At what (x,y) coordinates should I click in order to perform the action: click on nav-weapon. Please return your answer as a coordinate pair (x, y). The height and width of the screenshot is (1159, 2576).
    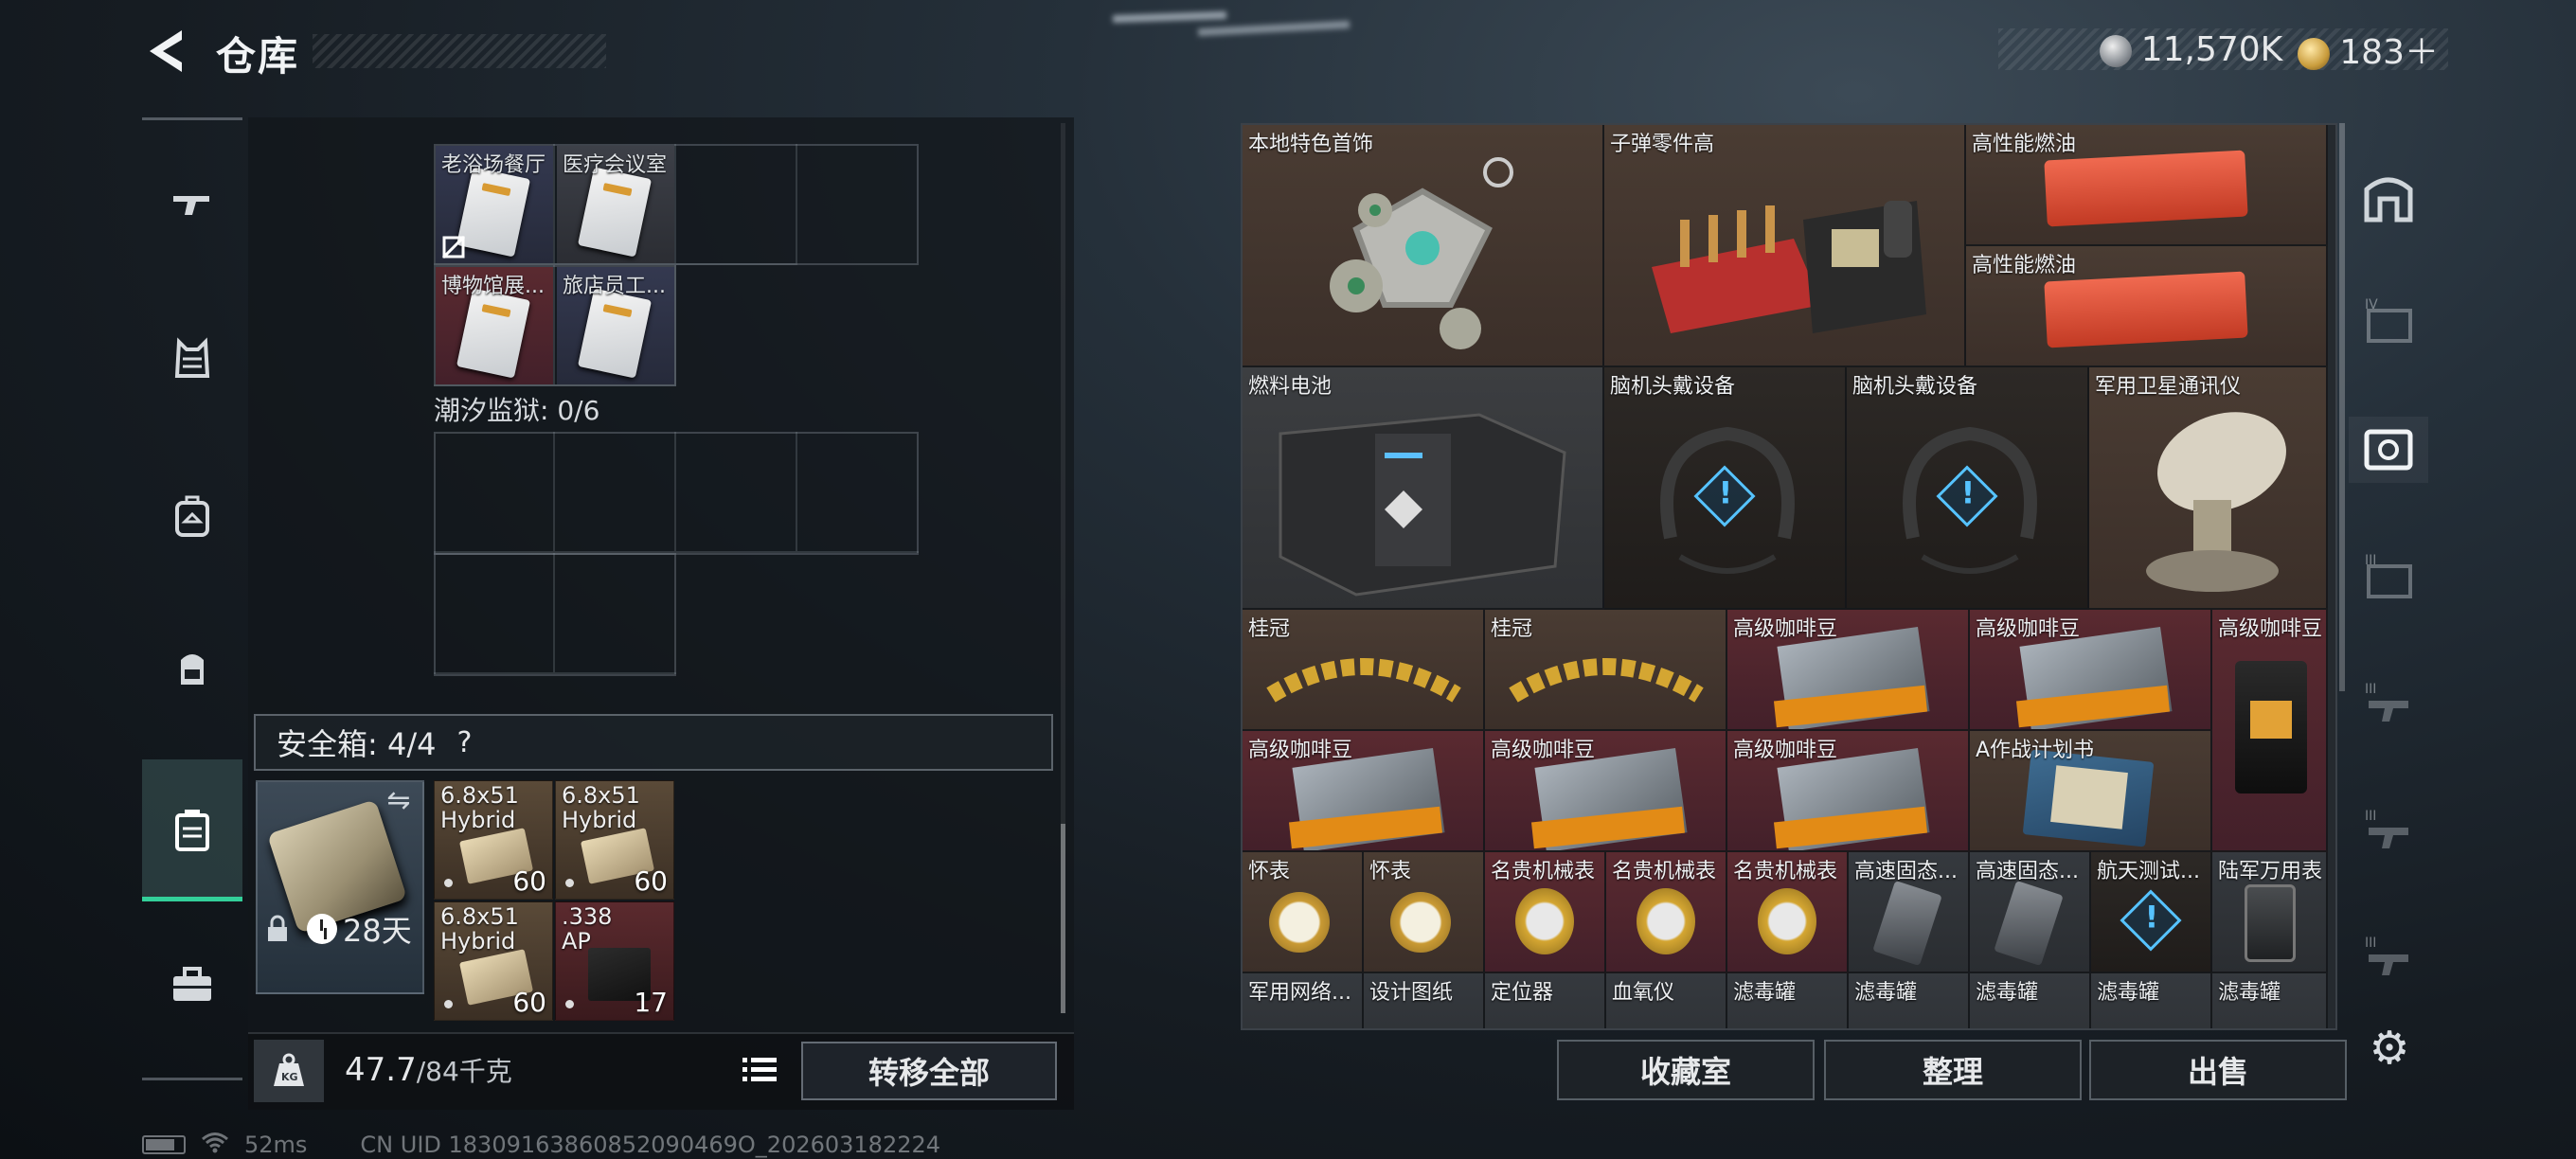
    Looking at the image, I should click on (192, 202).